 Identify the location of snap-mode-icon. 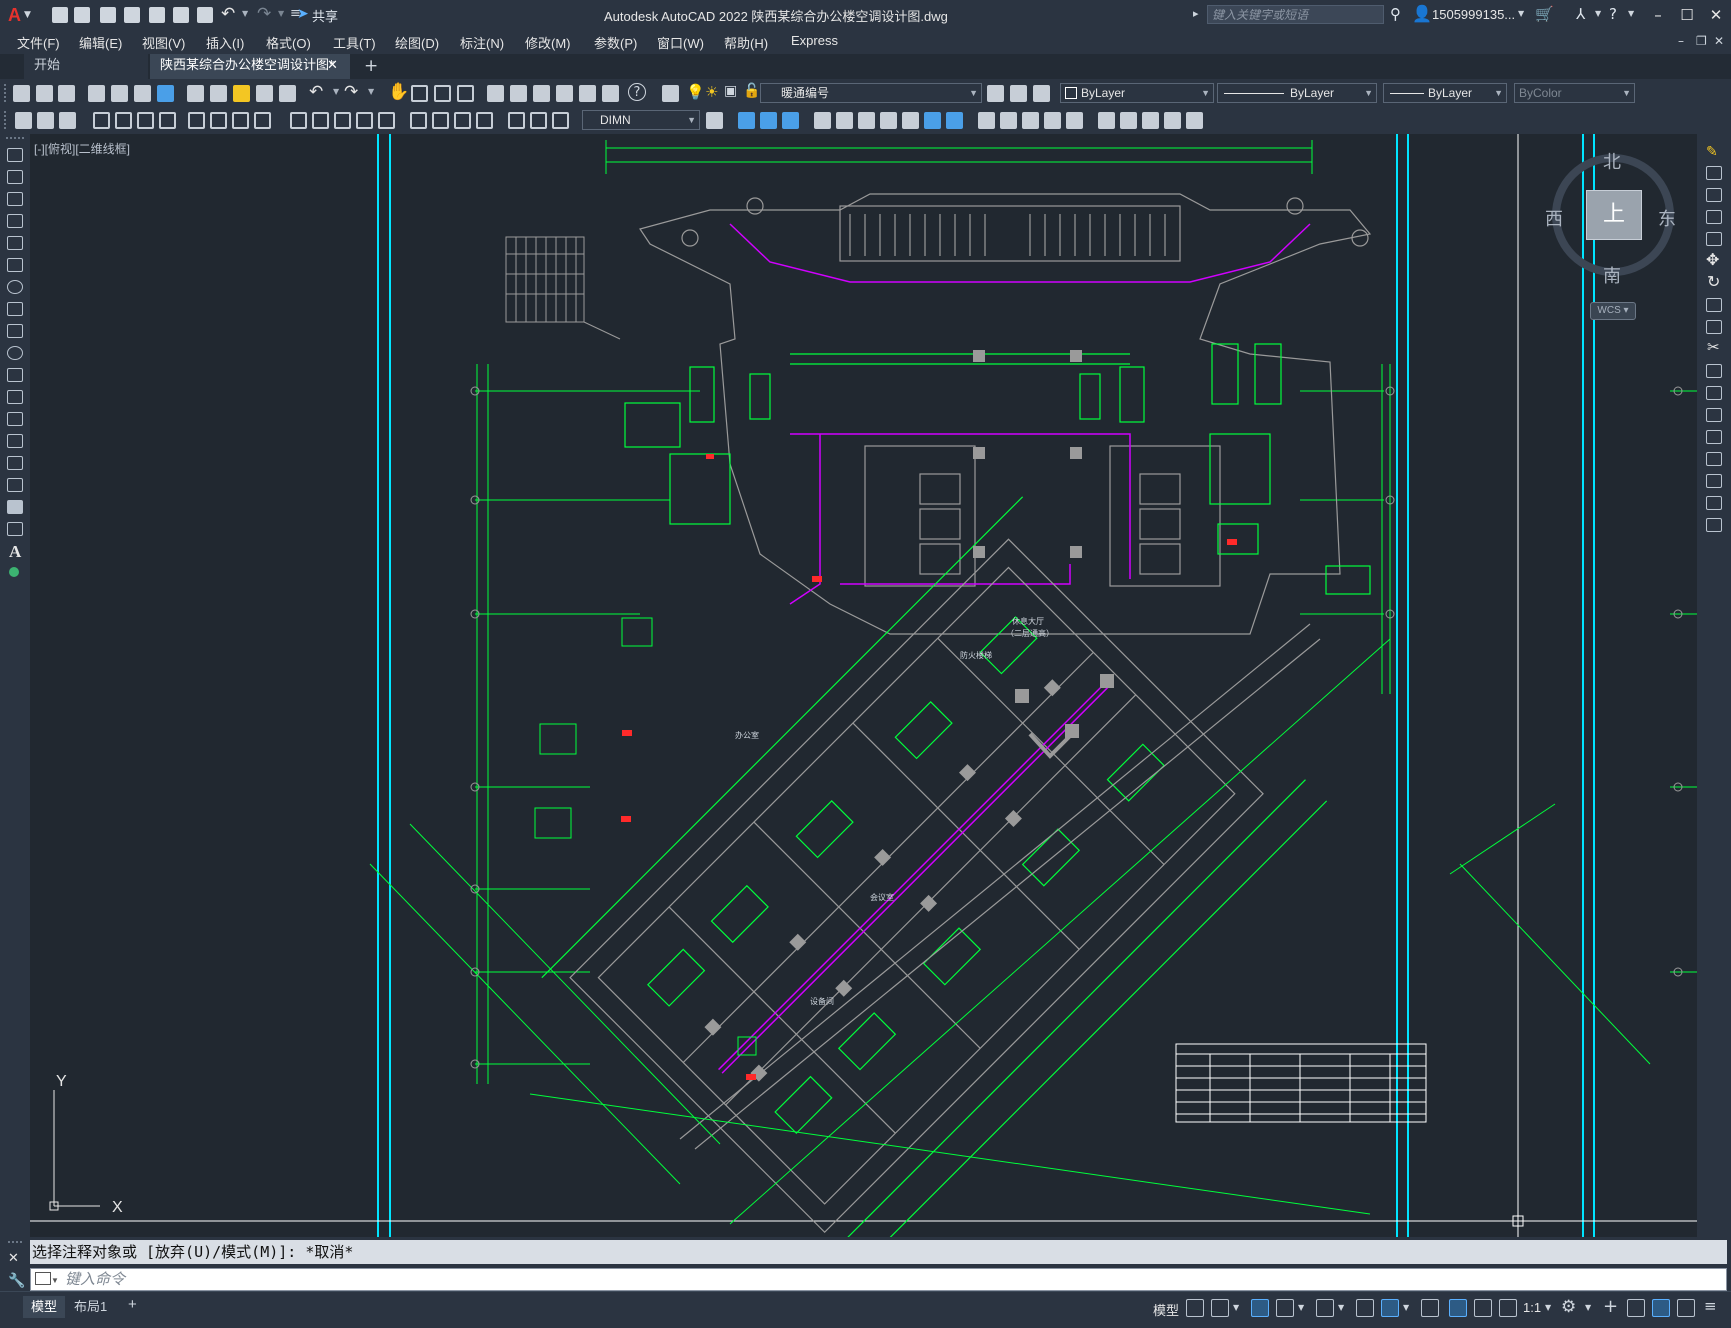
(1220, 1308).